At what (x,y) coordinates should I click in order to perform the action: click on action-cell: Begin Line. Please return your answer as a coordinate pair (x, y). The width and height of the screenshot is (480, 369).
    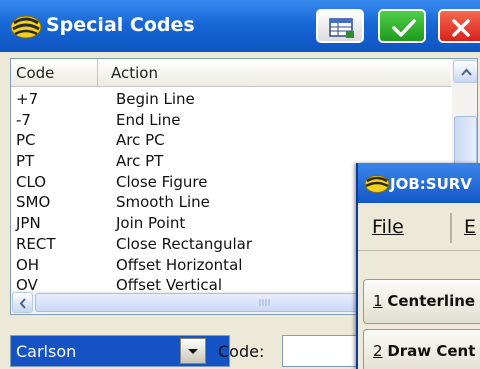
    Looking at the image, I should click on (155, 99).